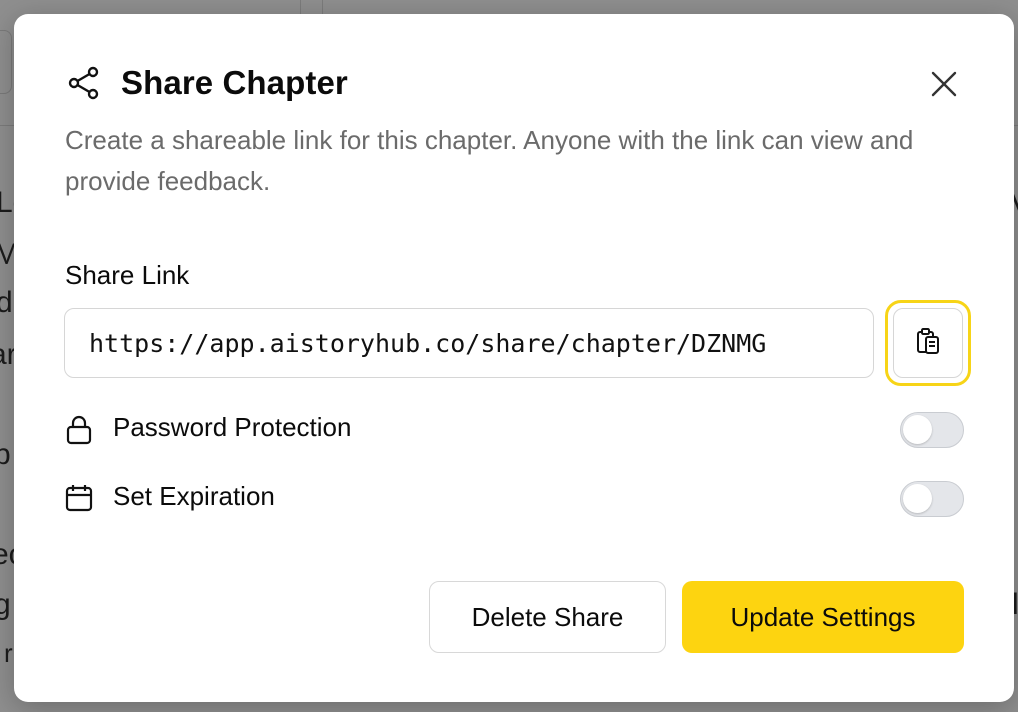 The width and height of the screenshot is (1018, 712). Describe the element at coordinates (547, 617) in the screenshot. I see `delete-share-button: Delete Share` at that location.